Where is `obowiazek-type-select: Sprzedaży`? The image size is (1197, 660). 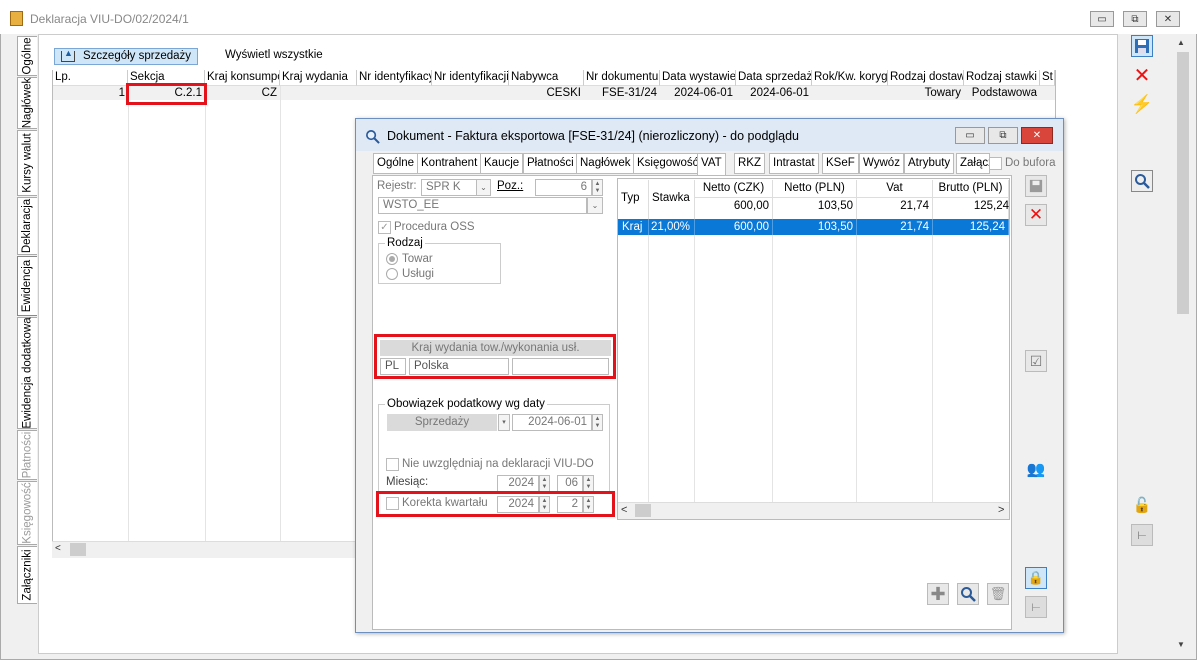
obowiazek-type-select: Sprzedaży is located at coordinates (442, 422).